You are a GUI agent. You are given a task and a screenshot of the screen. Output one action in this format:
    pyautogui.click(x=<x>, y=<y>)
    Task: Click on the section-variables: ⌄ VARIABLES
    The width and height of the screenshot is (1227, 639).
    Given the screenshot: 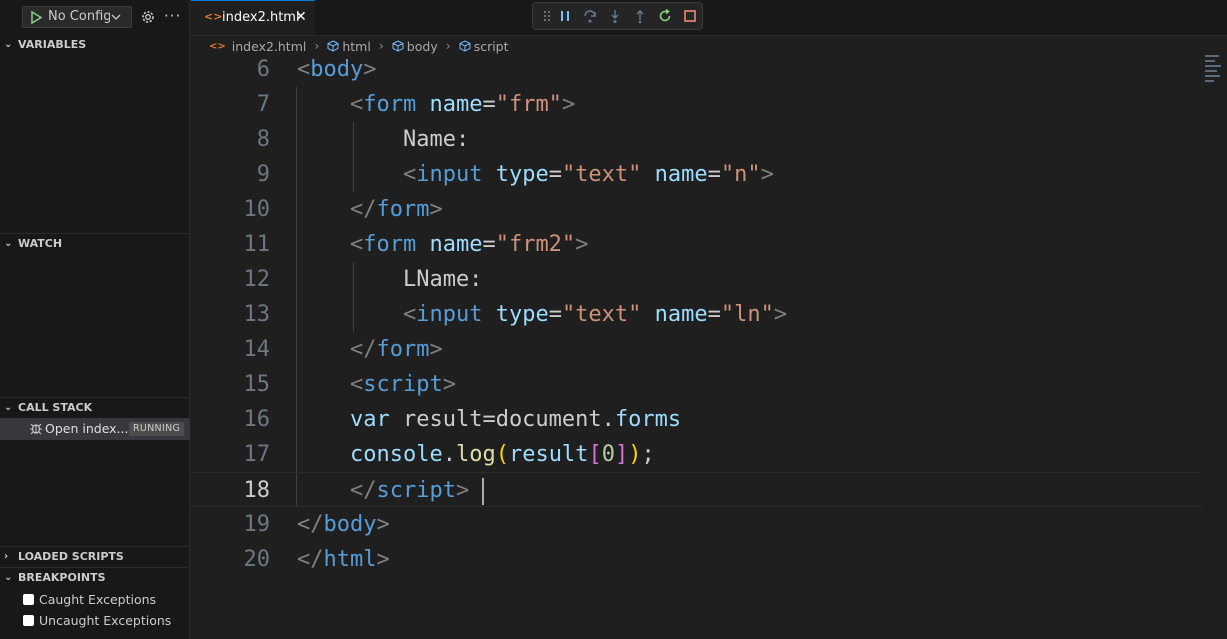 What is the action you would take?
    pyautogui.click(x=95, y=45)
    